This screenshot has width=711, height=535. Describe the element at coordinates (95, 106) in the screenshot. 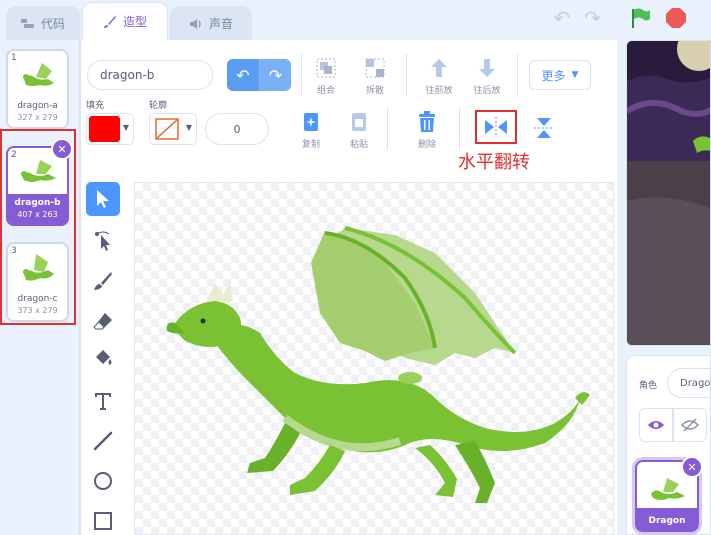

I see `fill-label: 填充` at that location.